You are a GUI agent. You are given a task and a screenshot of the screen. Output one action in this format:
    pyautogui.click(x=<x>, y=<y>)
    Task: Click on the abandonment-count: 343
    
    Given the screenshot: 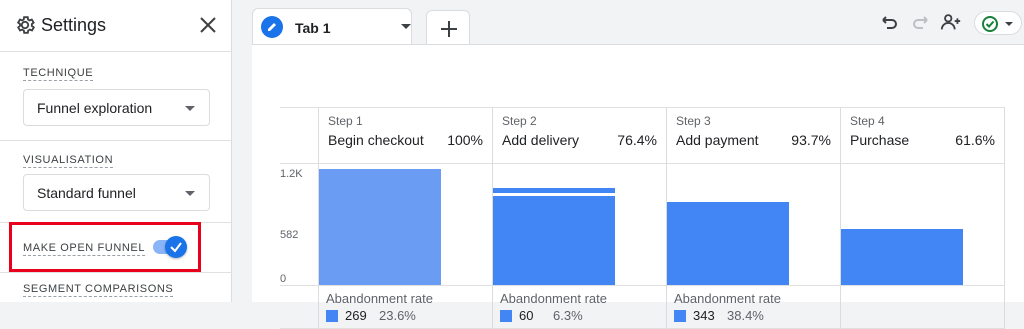 What is the action you would take?
    pyautogui.click(x=704, y=315)
    